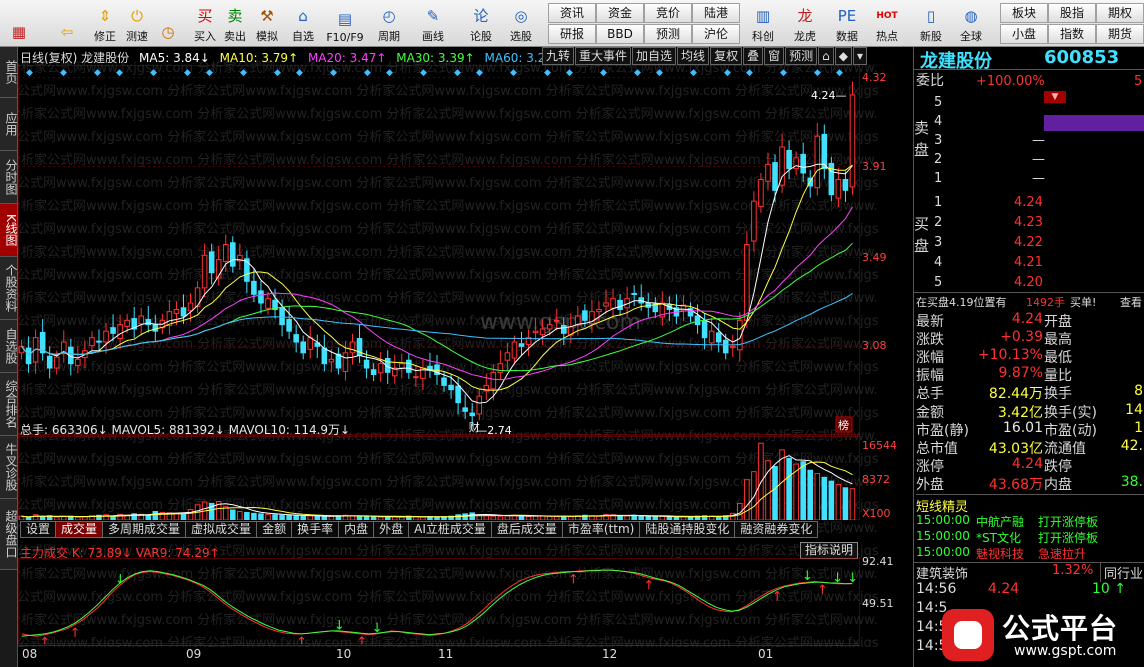  What do you see at coordinates (847, 23) in the screenshot?
I see `pe-button: PE 数据` at bounding box center [847, 23].